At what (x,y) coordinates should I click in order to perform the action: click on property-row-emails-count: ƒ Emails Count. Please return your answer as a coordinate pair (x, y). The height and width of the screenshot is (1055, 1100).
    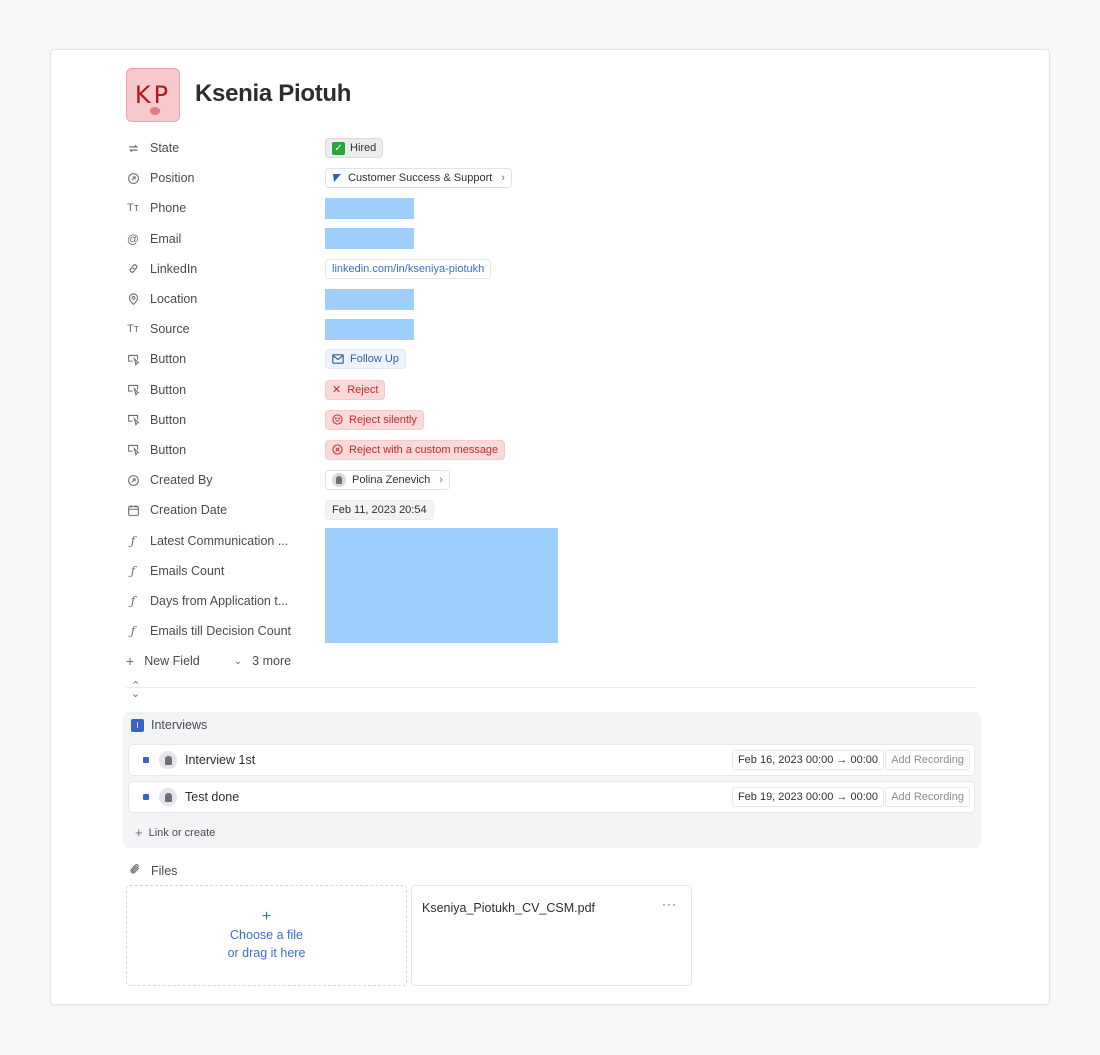
    Looking at the image, I should click on (576, 571).